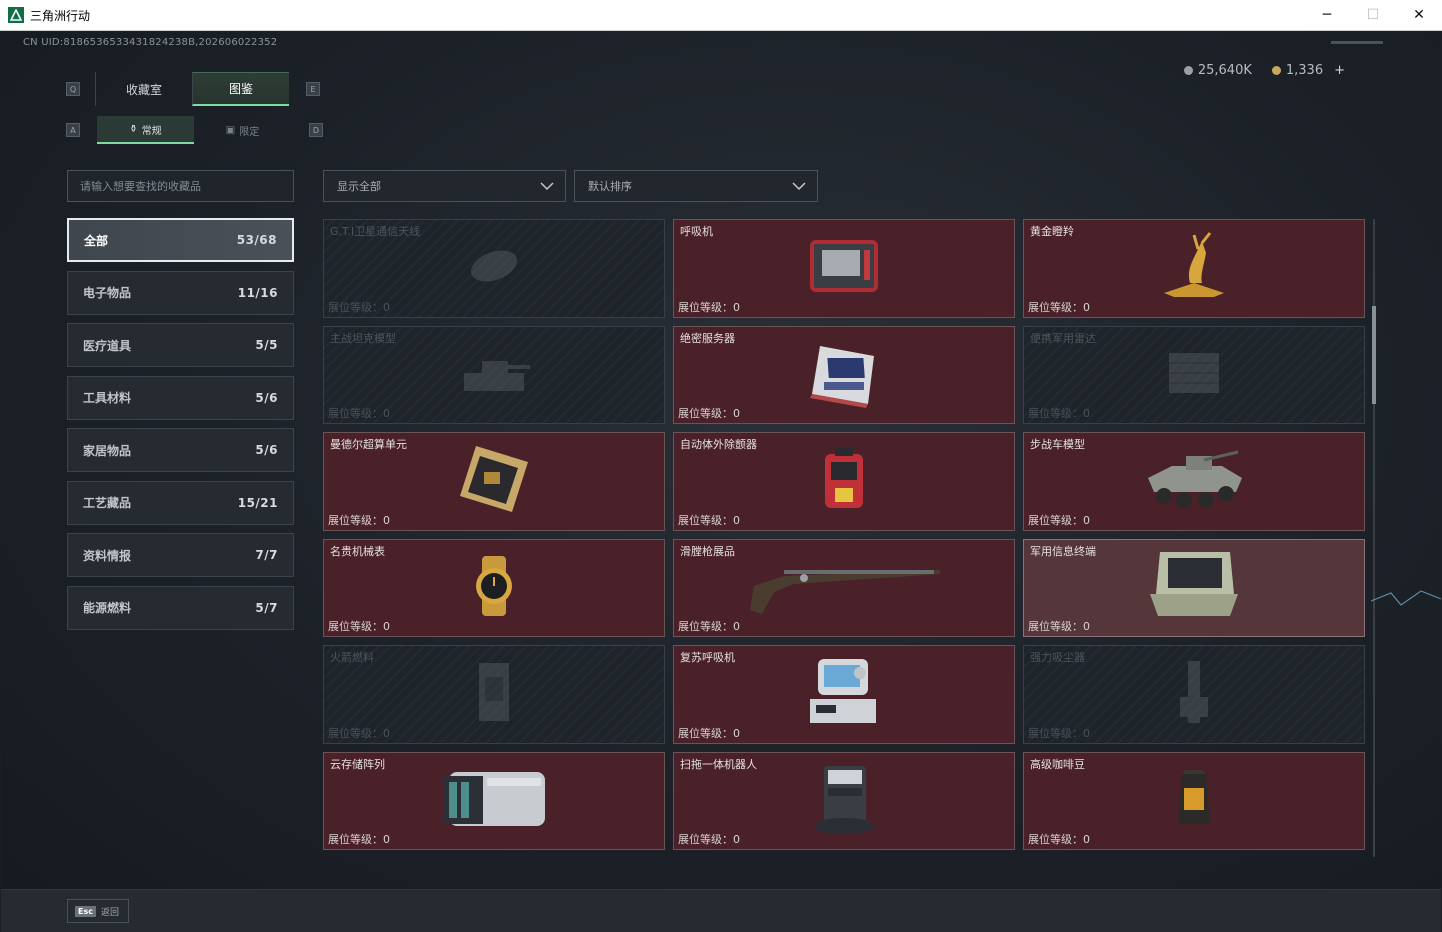 The width and height of the screenshot is (1442, 932). I want to click on robot-vacuum-icon, so click(844, 801).